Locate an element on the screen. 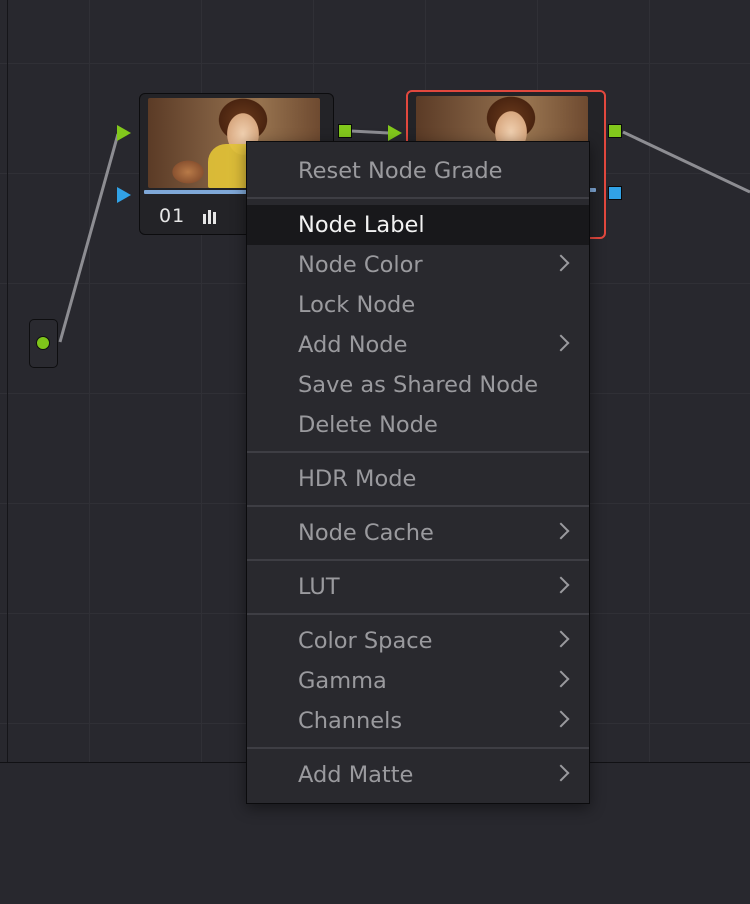  menu-item-save-as-shared-node: Save as Shared Node is located at coordinates (418, 385).